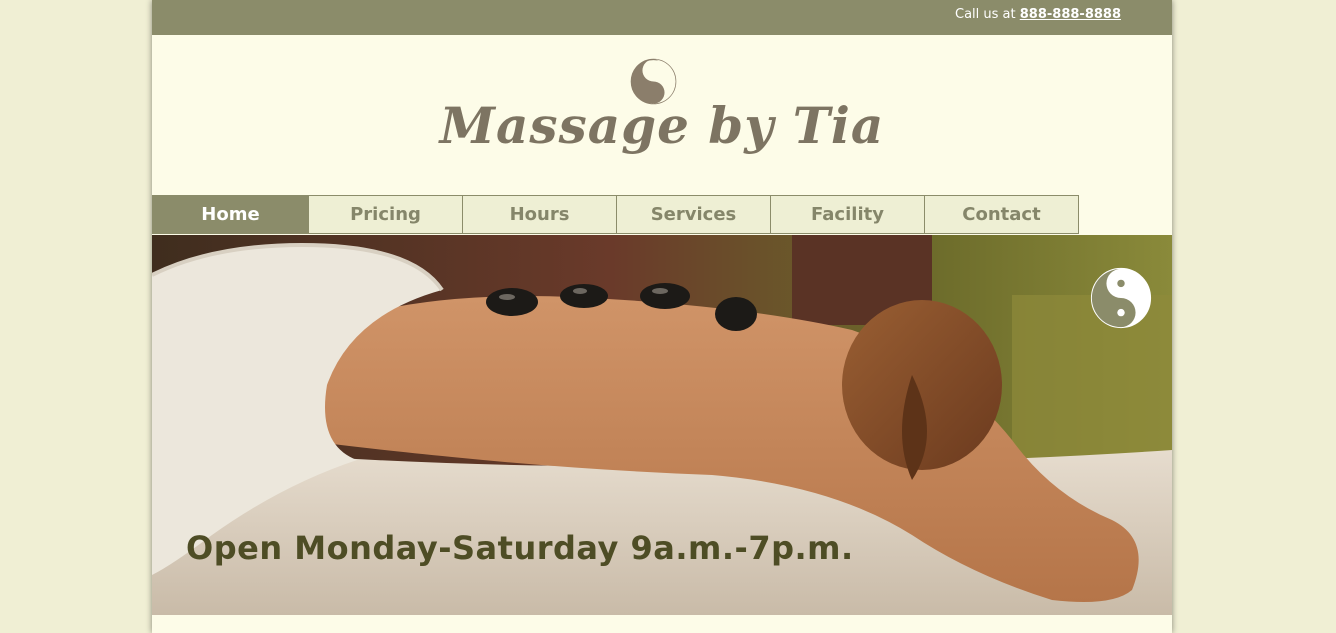 This screenshot has height=633, width=1336. What do you see at coordinates (694, 214) in the screenshot?
I see `nav-services: Services` at bounding box center [694, 214].